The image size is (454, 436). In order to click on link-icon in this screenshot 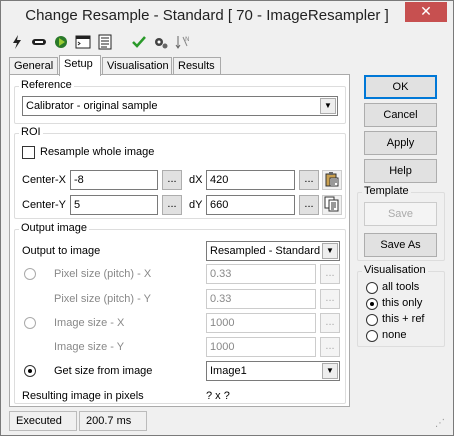, I will do `click(39, 42)`.